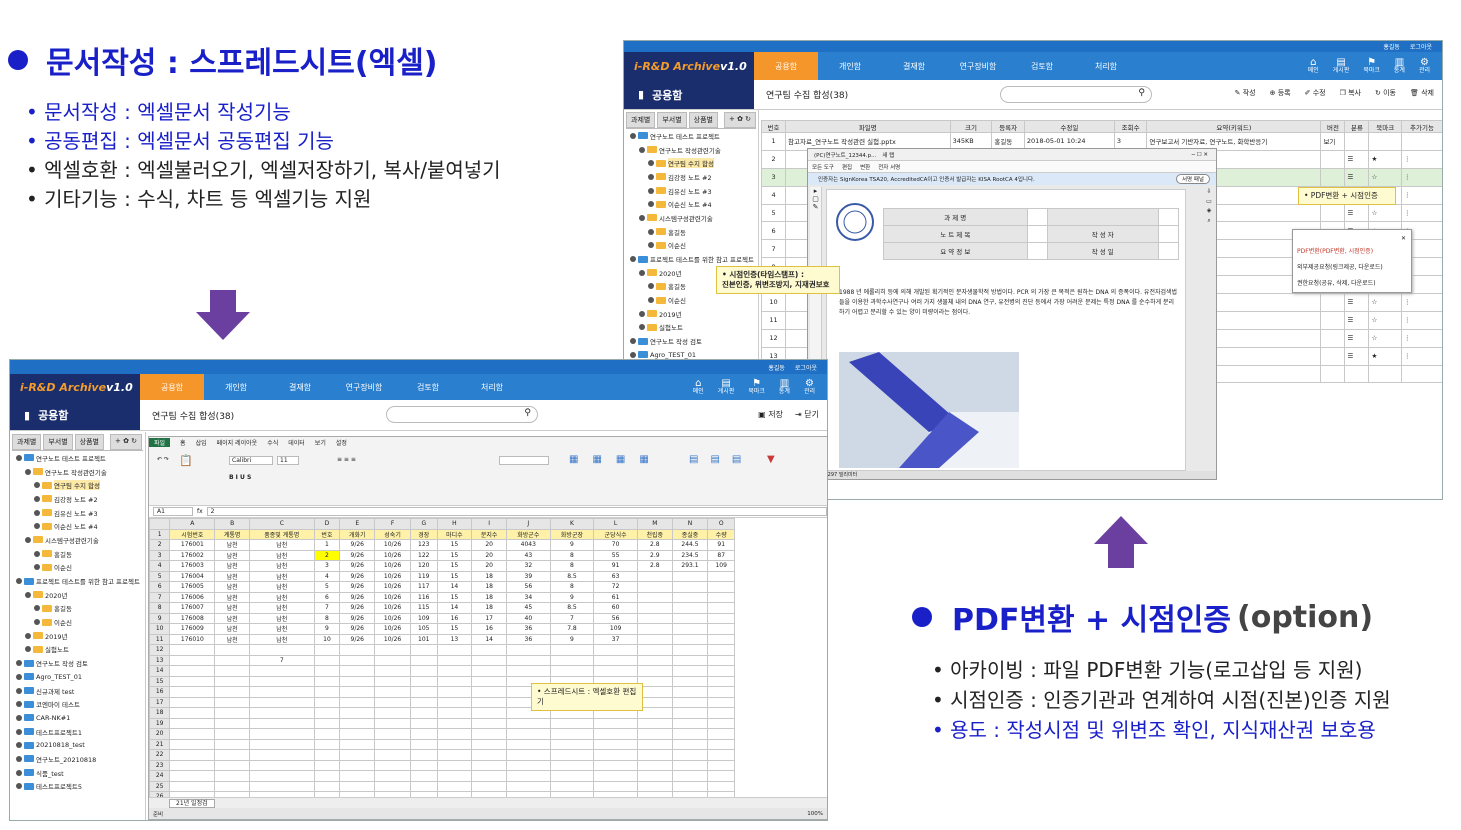 This screenshot has width=1461, height=830. Describe the element at coordinates (654, 555) in the screenshot. I see `sheet-cell: 2.9` at that location.